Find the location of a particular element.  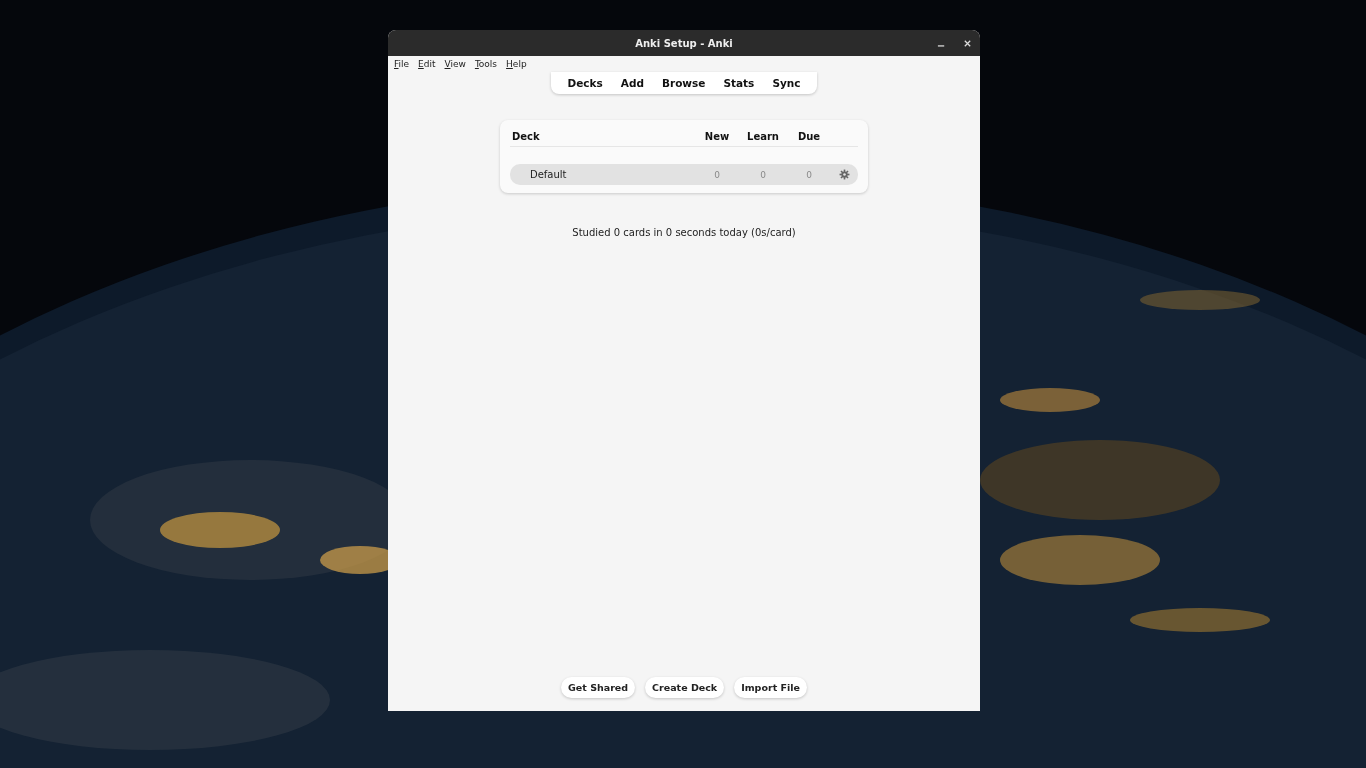

gear-icon is located at coordinates (844, 174).